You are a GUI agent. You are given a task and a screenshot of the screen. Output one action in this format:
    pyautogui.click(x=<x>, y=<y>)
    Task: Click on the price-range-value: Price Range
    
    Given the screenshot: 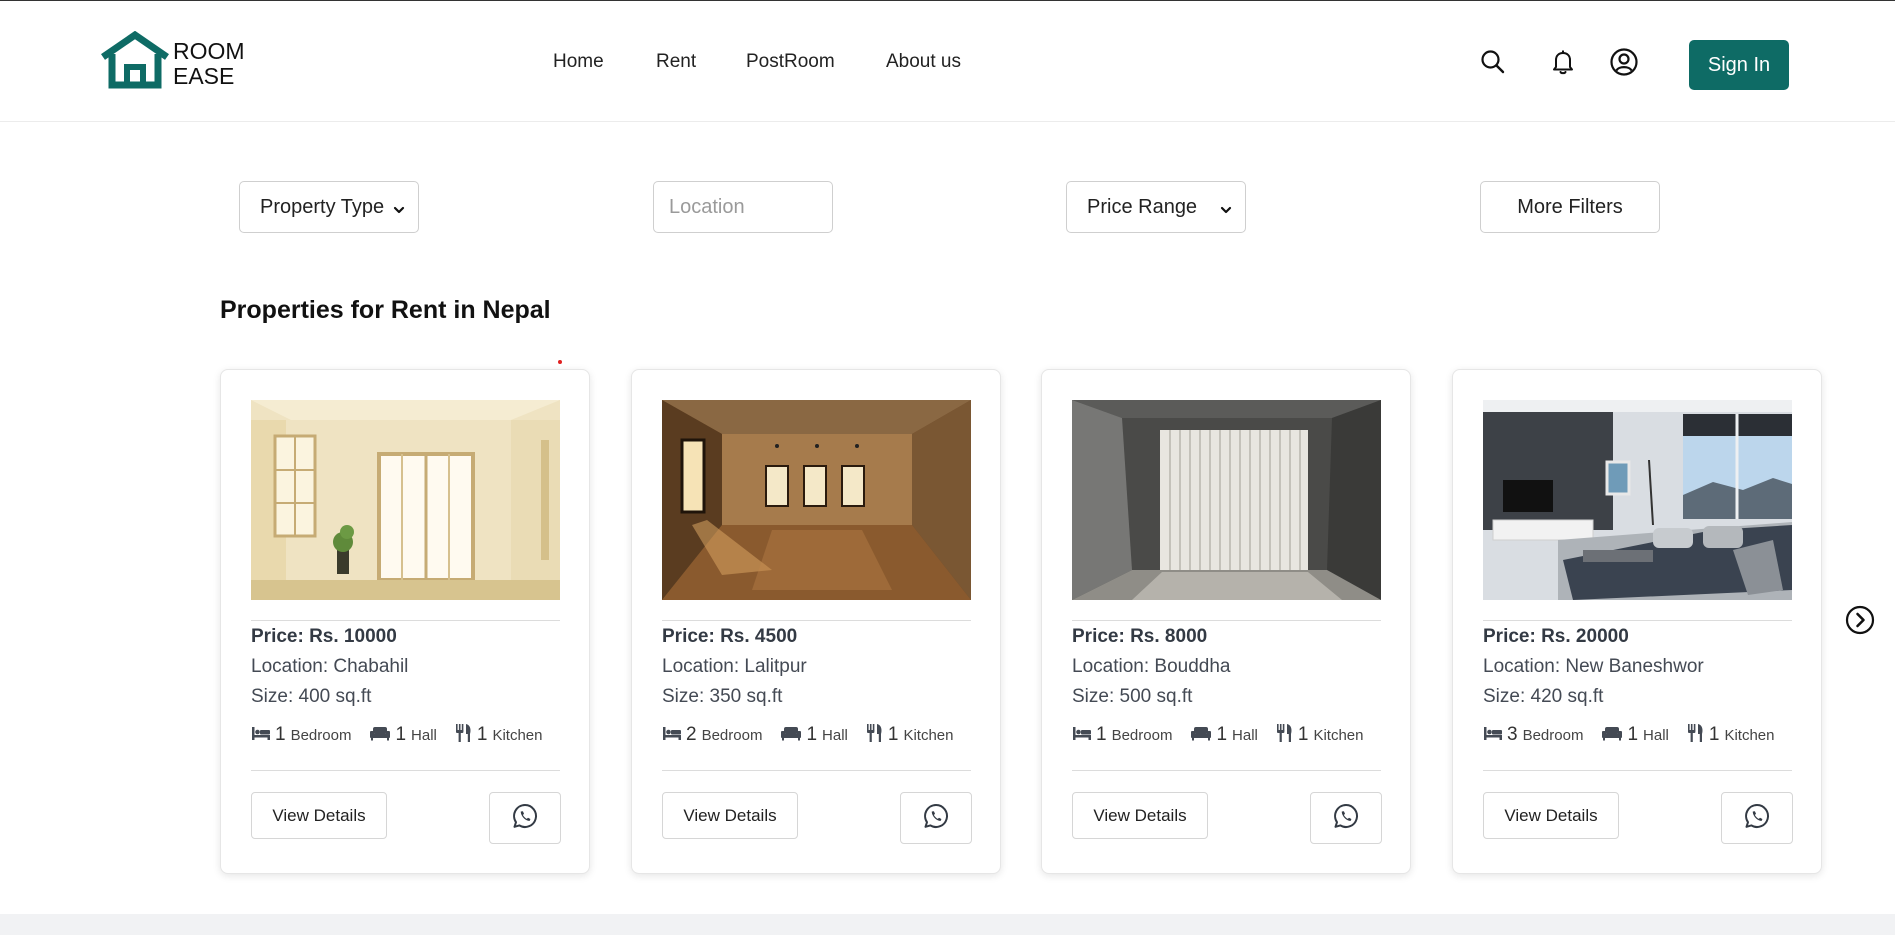 What is the action you would take?
    pyautogui.click(x=1142, y=206)
    